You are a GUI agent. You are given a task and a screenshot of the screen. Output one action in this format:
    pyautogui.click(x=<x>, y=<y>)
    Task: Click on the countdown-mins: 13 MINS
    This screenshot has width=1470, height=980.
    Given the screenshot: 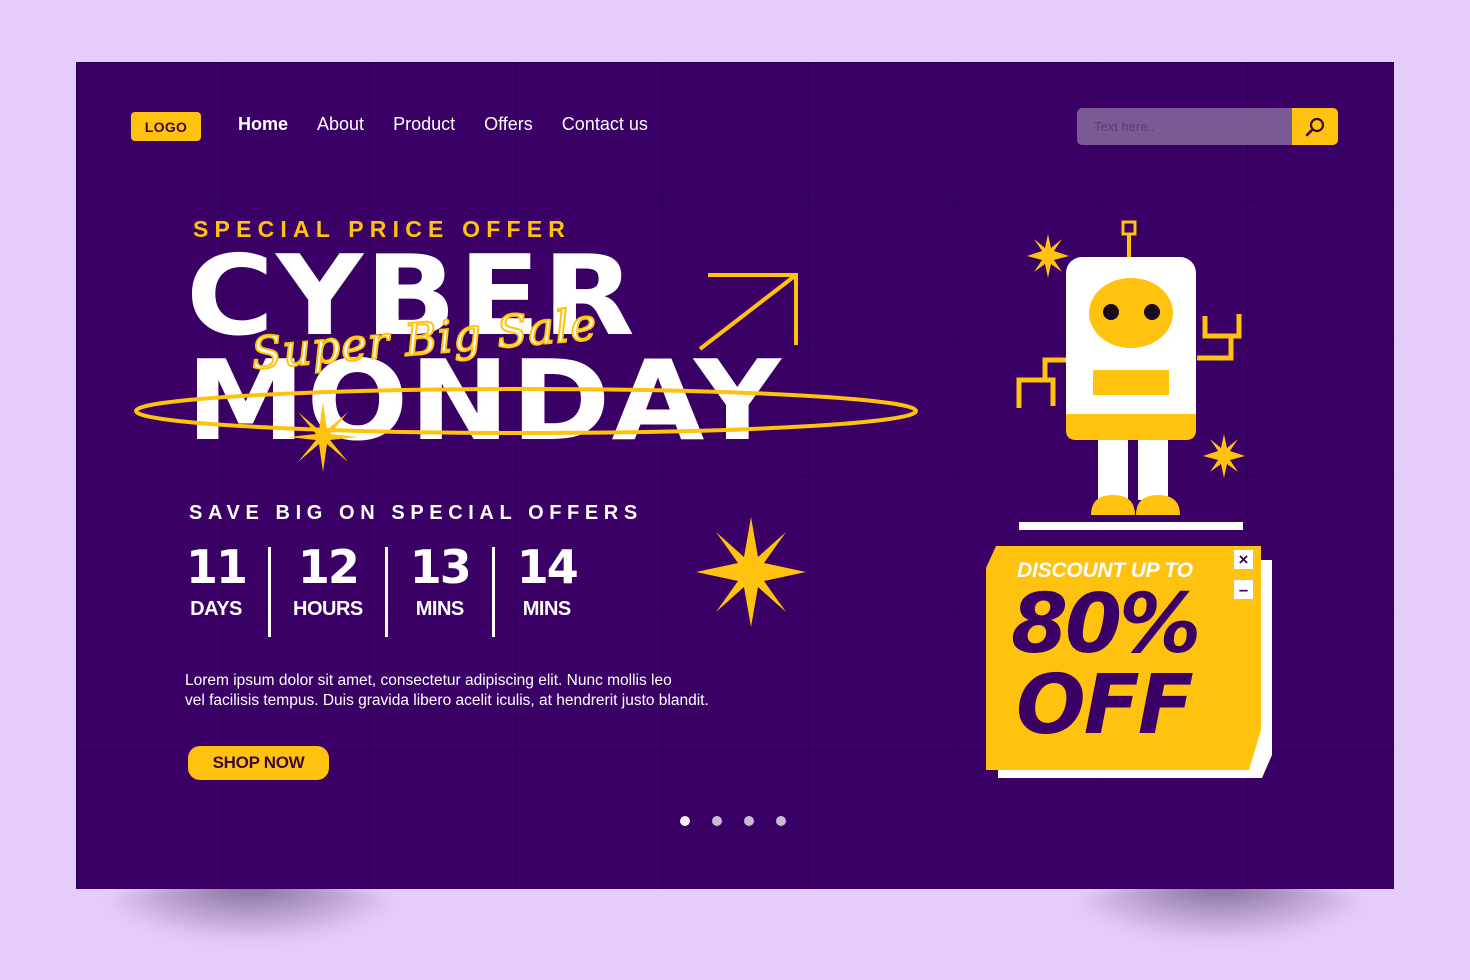 What is the action you would take?
    pyautogui.click(x=440, y=590)
    